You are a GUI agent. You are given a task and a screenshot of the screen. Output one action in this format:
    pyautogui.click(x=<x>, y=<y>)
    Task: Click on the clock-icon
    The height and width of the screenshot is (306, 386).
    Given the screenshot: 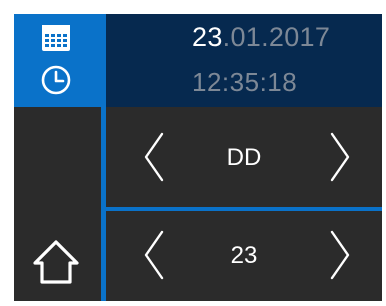 What is the action you would take?
    pyautogui.click(x=56, y=80)
    